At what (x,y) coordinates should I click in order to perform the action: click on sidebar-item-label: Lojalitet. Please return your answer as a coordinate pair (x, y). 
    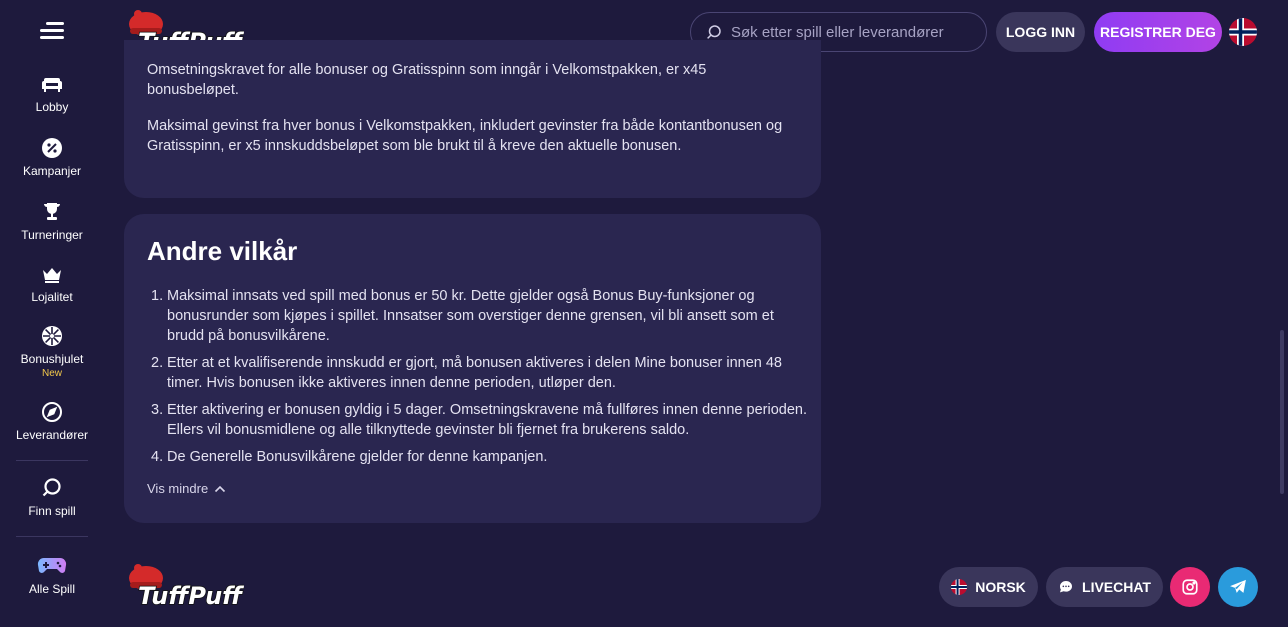
    Looking at the image, I should click on (52, 297).